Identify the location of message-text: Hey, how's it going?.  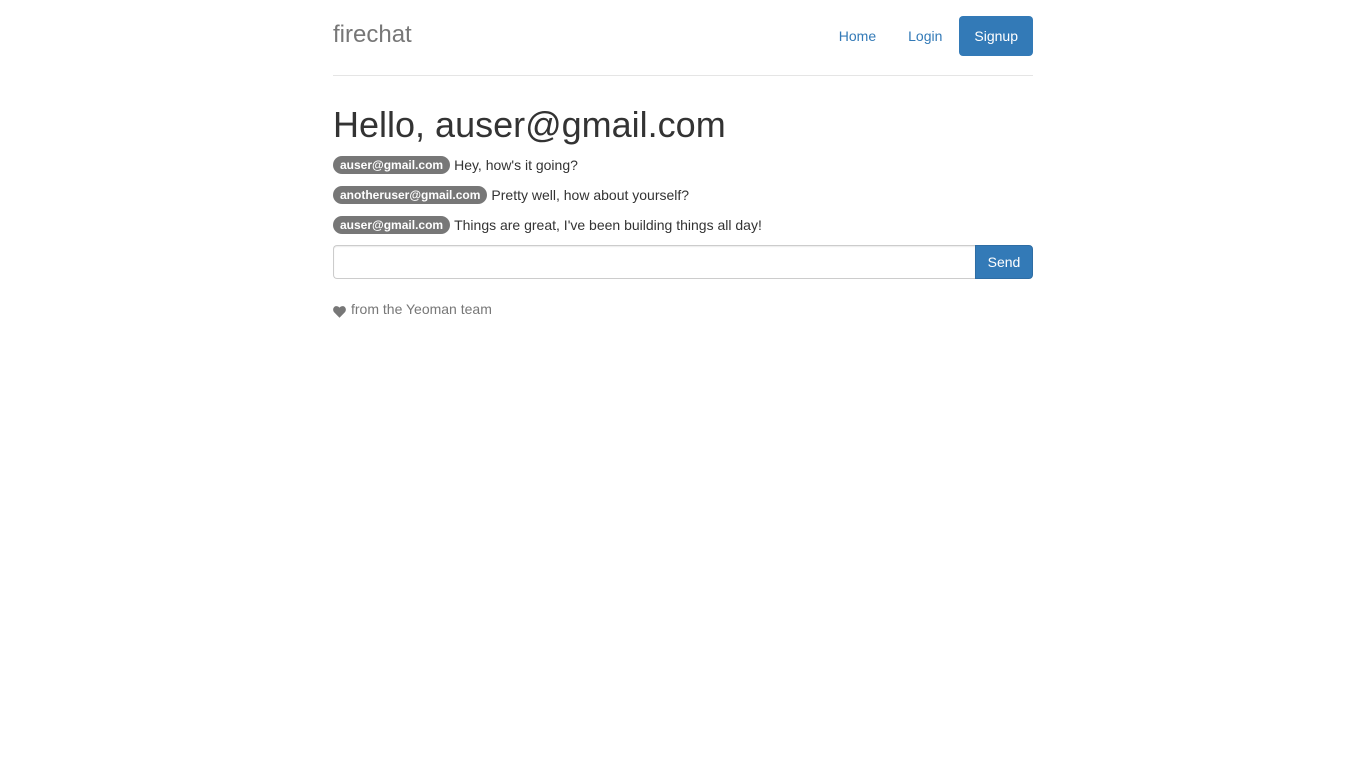
(516, 165).